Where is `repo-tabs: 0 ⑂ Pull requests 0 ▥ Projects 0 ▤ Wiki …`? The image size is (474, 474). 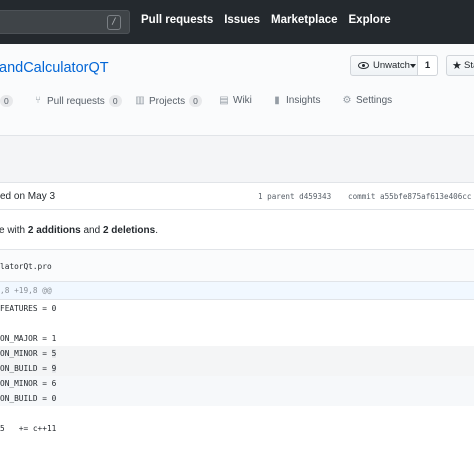
repo-tabs: 0 ⑂ Pull requests 0 ▥ Projects 0 ▤ Wiki … is located at coordinates (237, 102).